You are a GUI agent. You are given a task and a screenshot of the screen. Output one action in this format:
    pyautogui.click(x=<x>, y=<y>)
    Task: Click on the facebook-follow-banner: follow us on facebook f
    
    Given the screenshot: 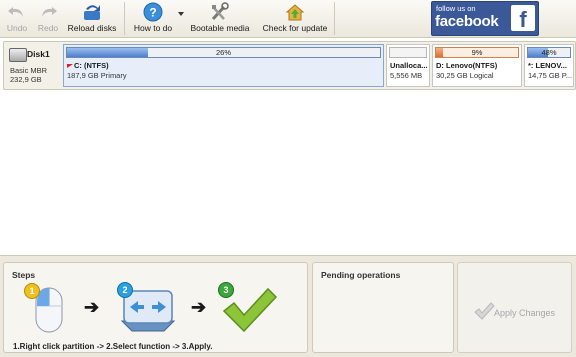 What is the action you would take?
    pyautogui.click(x=485, y=18)
    